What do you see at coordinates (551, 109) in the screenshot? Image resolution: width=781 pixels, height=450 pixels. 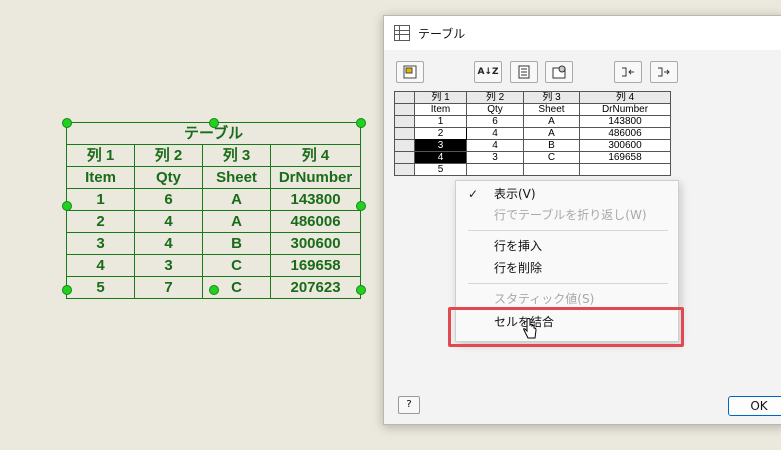 I see `grid-cell: Sheet` at bounding box center [551, 109].